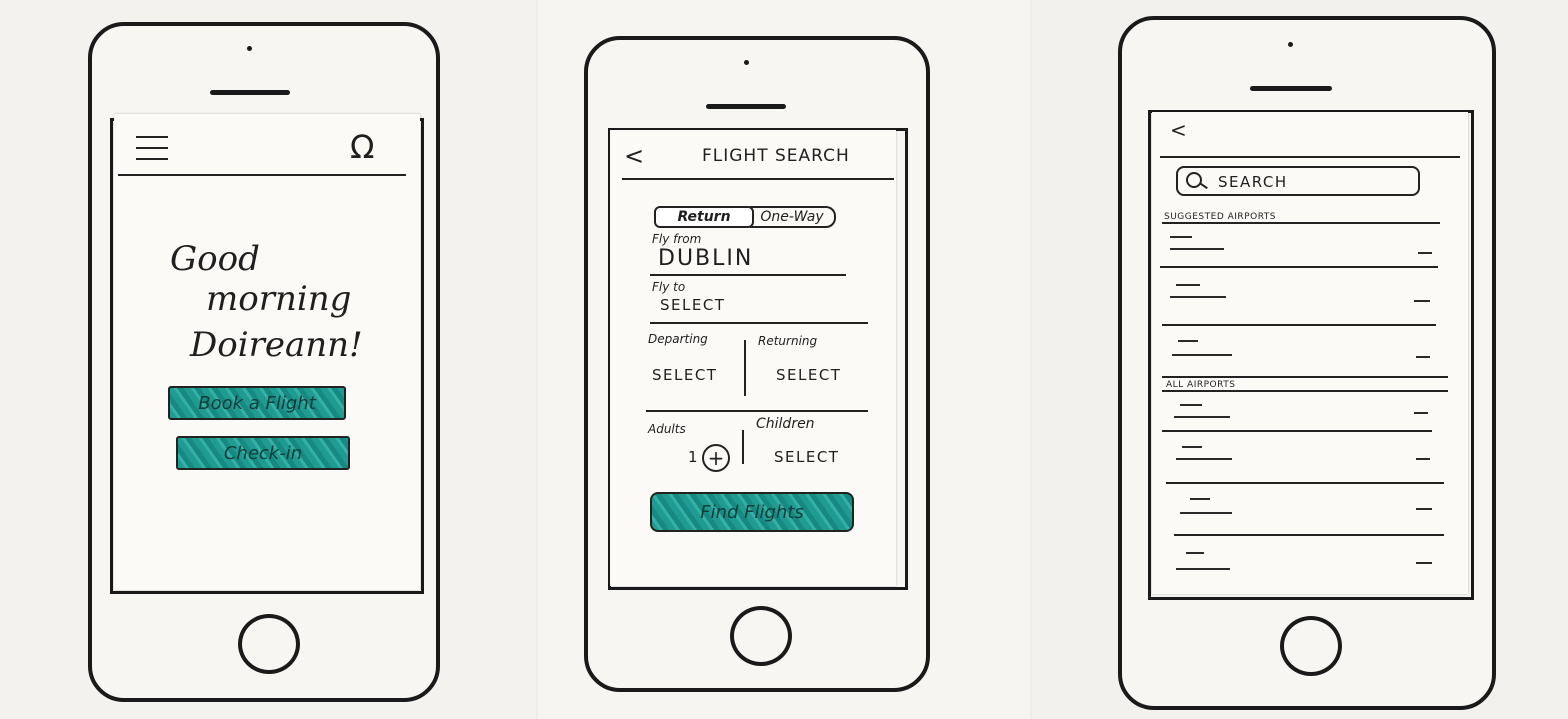 Image resolution: width=1568 pixels, height=719 pixels. What do you see at coordinates (1204, 186) in the screenshot?
I see `search-icon-handle` at bounding box center [1204, 186].